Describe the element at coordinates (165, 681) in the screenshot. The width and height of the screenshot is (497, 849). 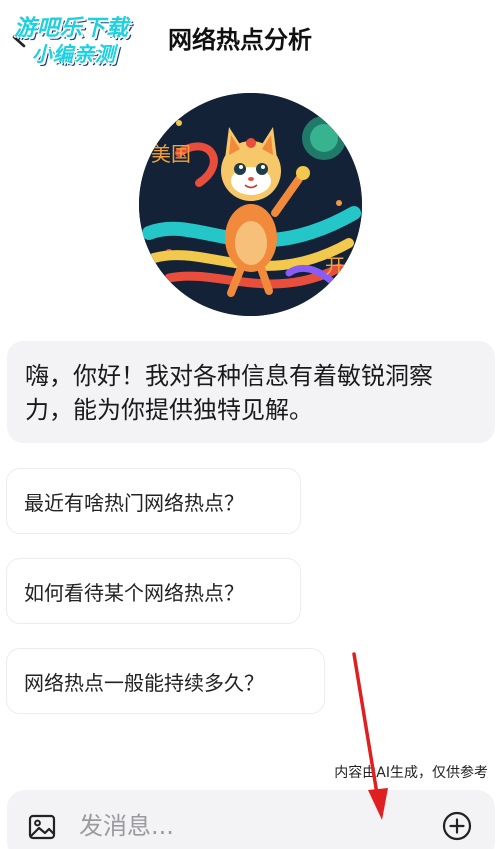
I see `suggestion-chip: 网络热点一般能持续多久？` at that location.